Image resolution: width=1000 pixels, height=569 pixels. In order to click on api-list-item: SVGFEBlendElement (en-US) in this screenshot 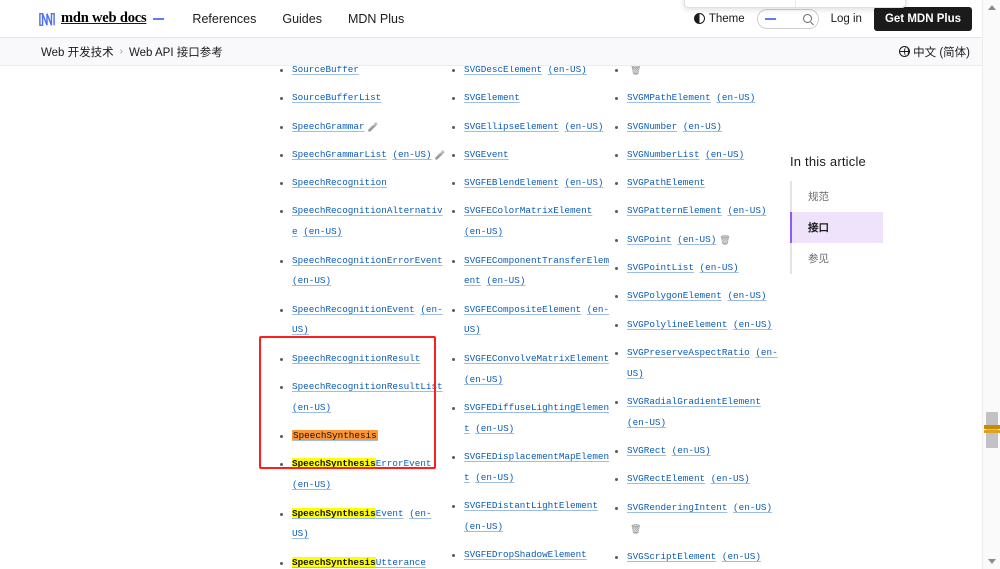, I will do `click(529, 183)`.